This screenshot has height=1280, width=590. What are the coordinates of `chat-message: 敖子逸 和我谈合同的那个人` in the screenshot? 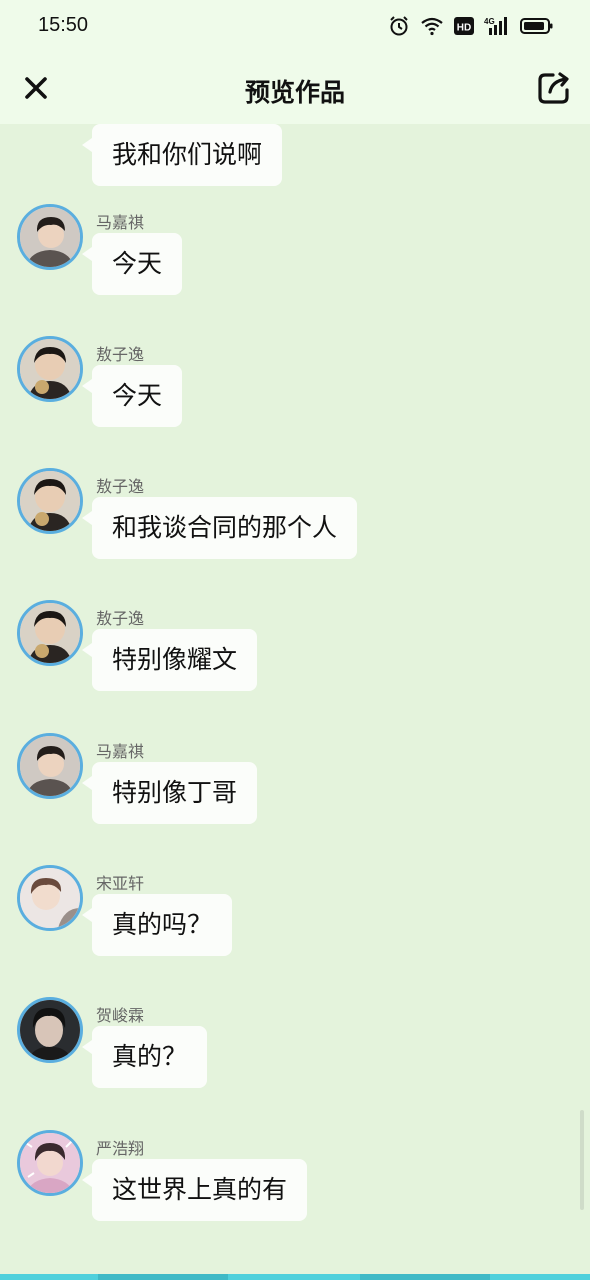 It's located at (295, 518).